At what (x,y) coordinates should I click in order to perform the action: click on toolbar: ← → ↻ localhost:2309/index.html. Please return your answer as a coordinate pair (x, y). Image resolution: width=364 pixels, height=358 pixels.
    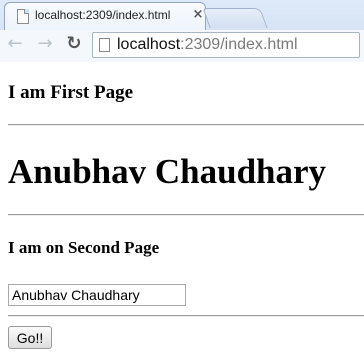
    Looking at the image, I should click on (182, 46).